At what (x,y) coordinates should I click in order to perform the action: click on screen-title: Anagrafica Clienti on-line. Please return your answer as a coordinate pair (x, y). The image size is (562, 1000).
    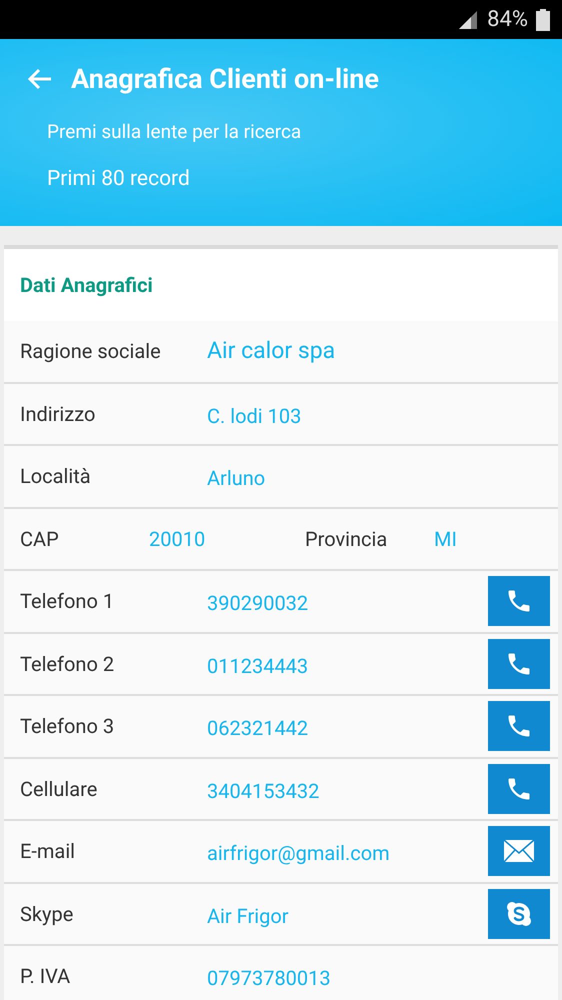
    Looking at the image, I should click on (225, 79).